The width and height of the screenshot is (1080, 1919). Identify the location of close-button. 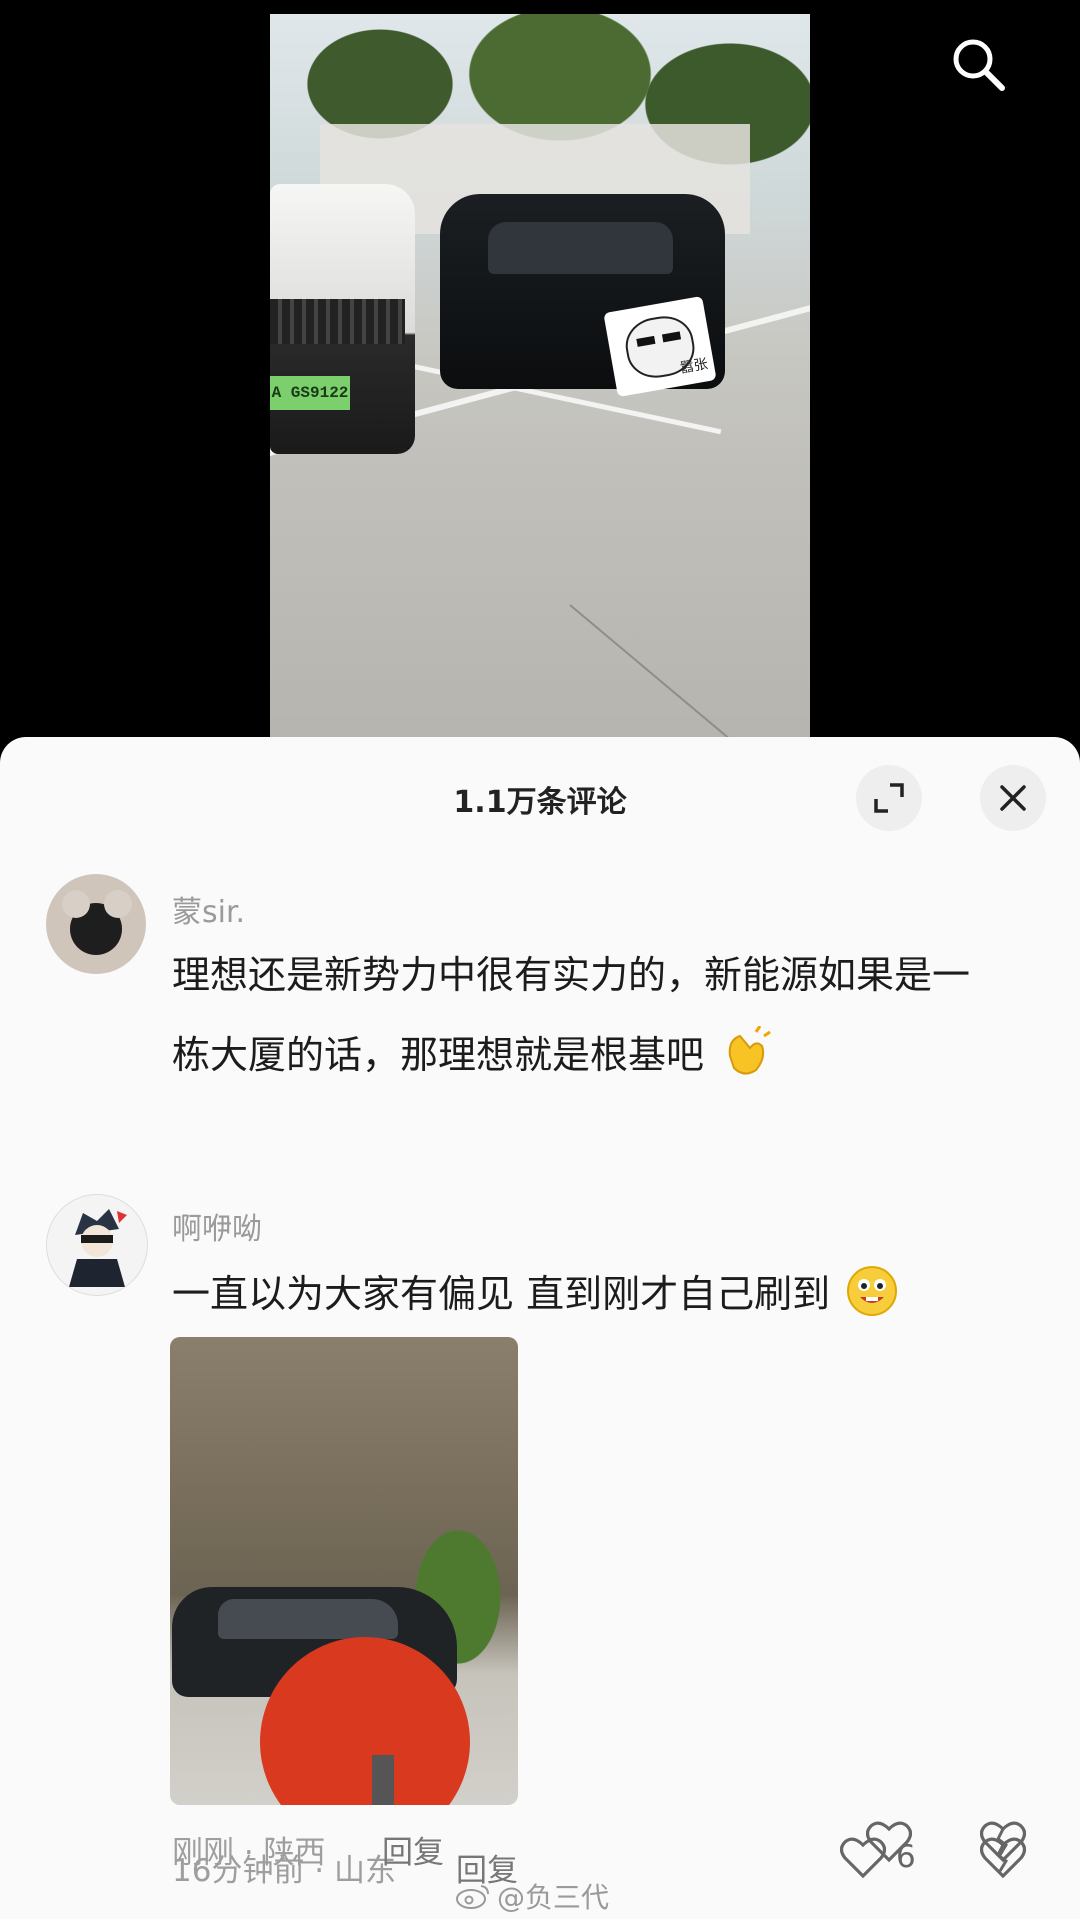
(1013, 798).